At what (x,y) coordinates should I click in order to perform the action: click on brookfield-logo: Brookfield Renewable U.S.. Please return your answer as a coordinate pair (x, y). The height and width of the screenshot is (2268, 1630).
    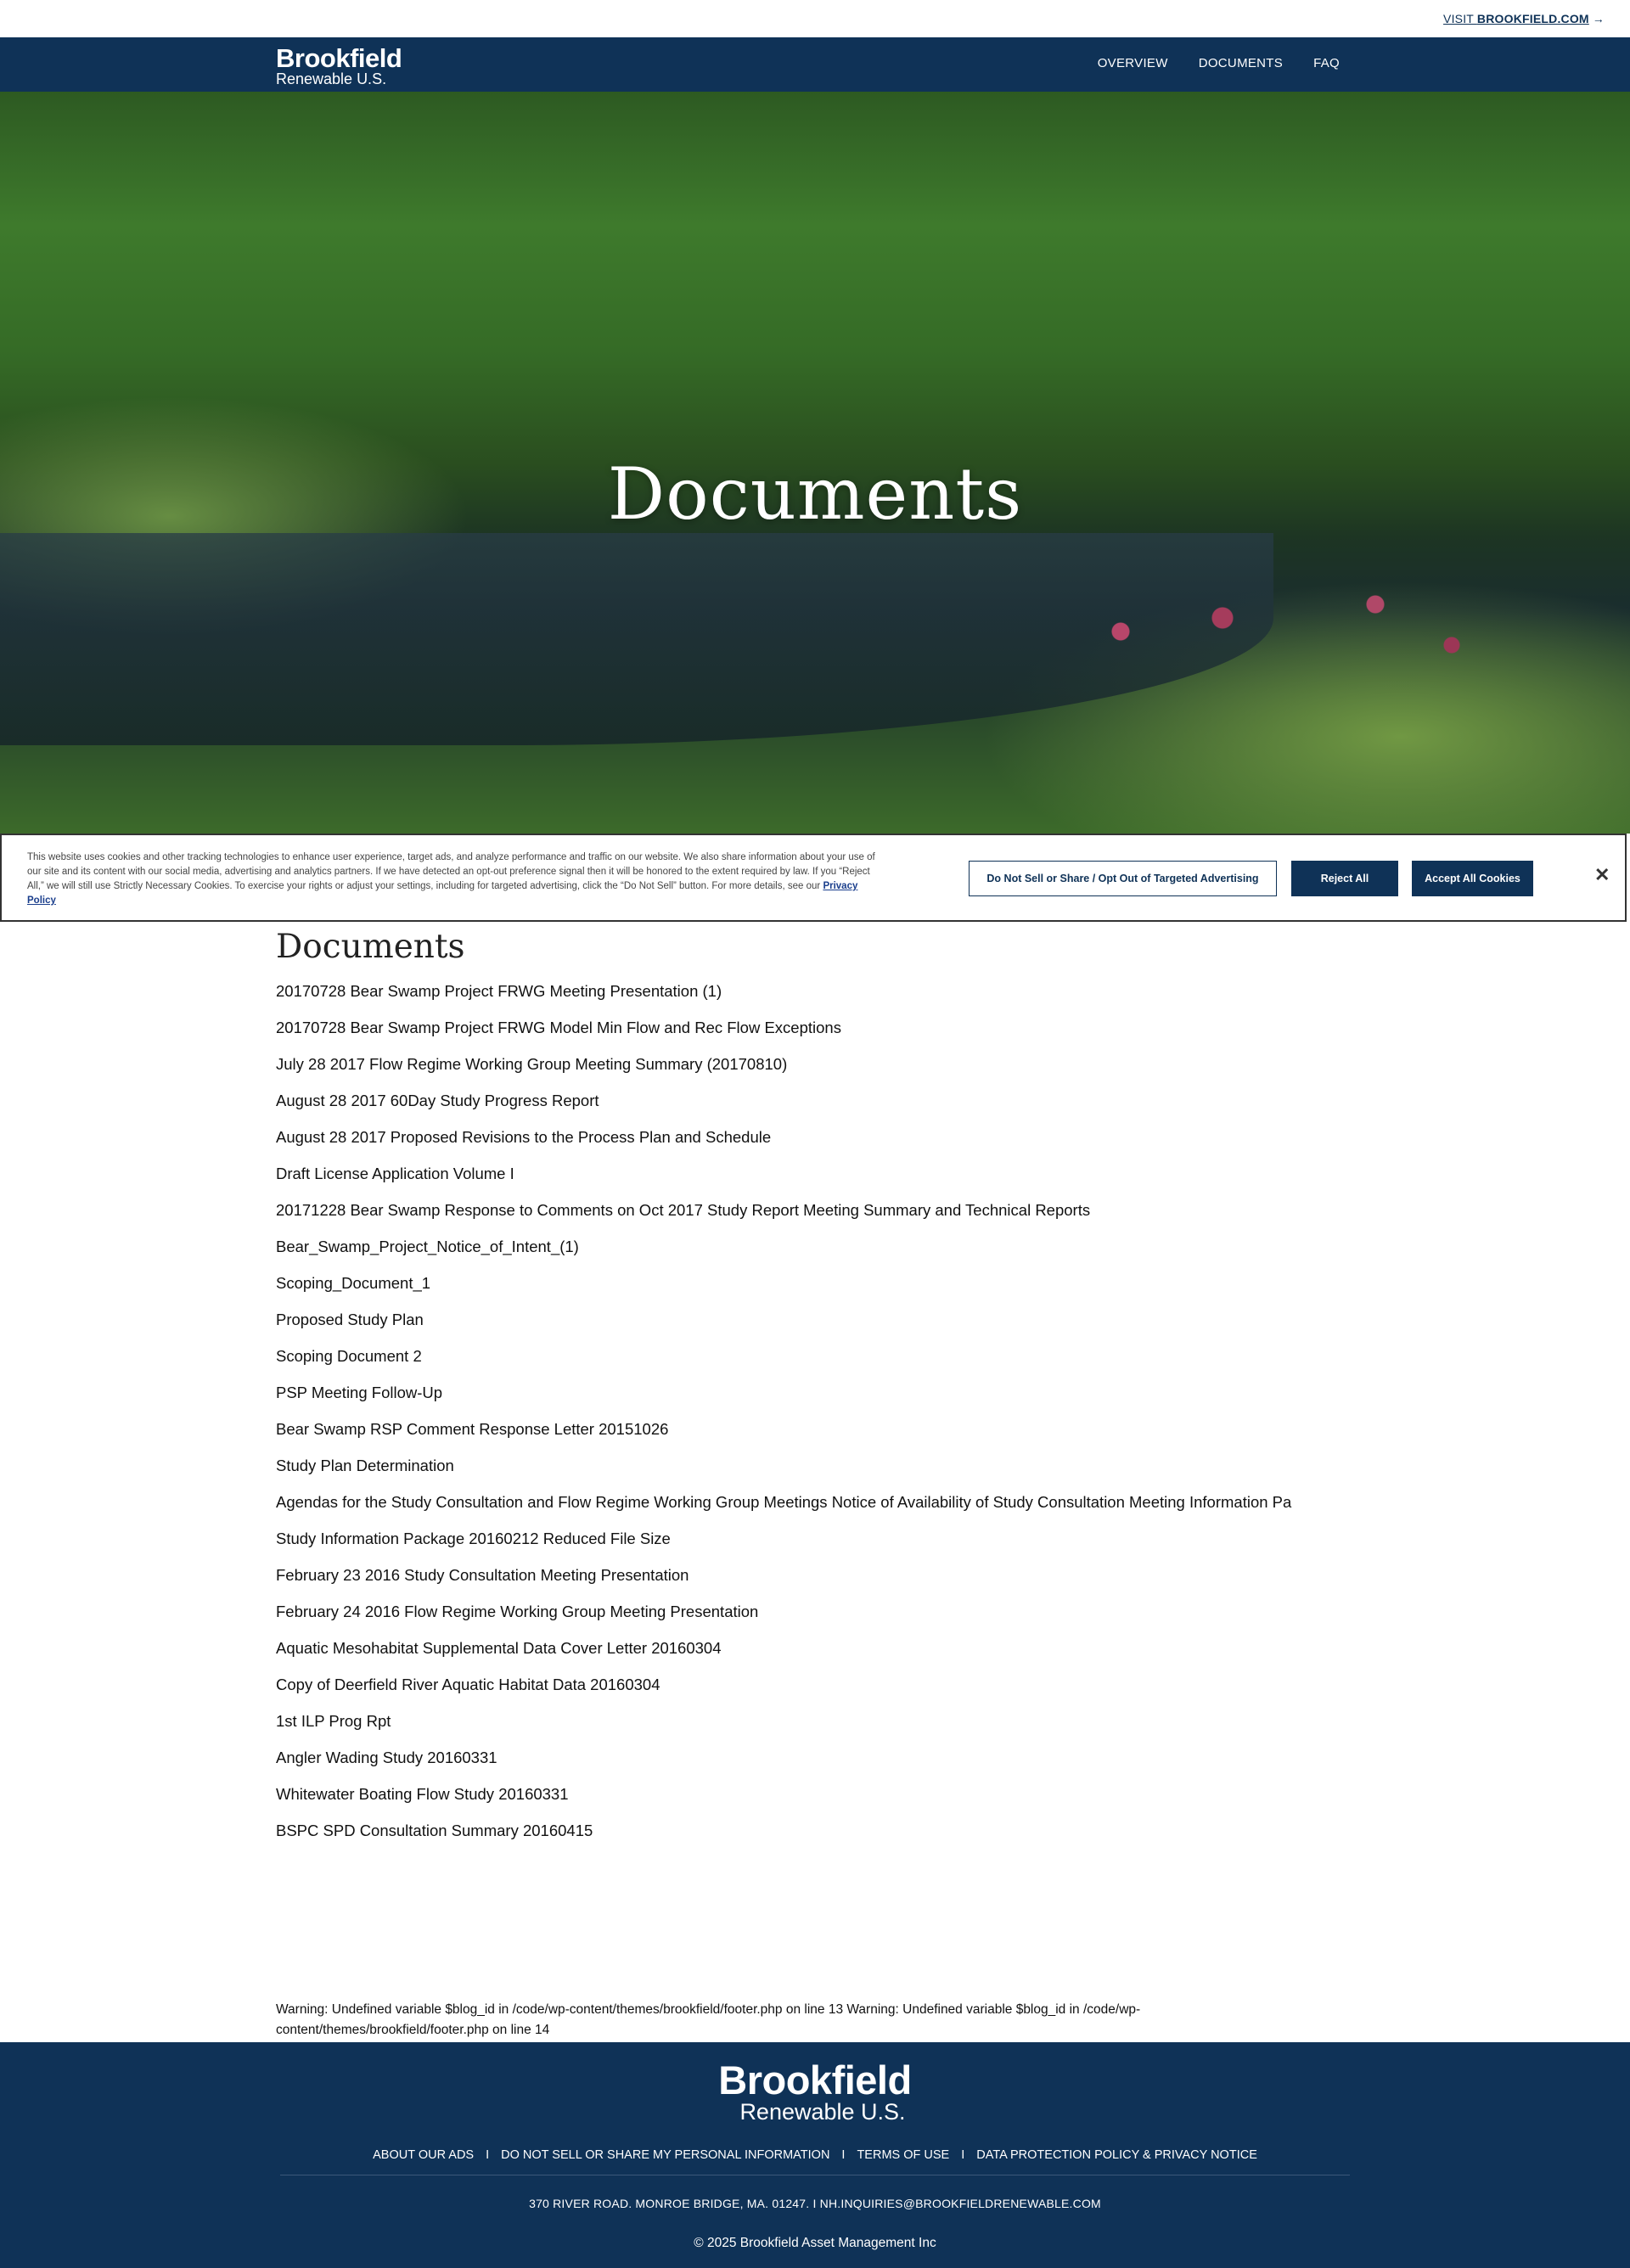
    Looking at the image, I should click on (339, 65).